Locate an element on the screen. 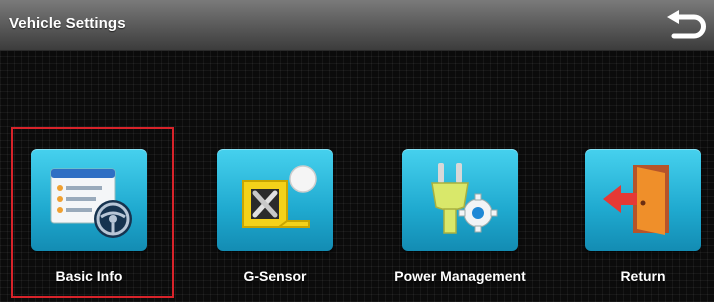 Image resolution: width=714 pixels, height=302 pixels. back-button is located at coordinates (686, 27).